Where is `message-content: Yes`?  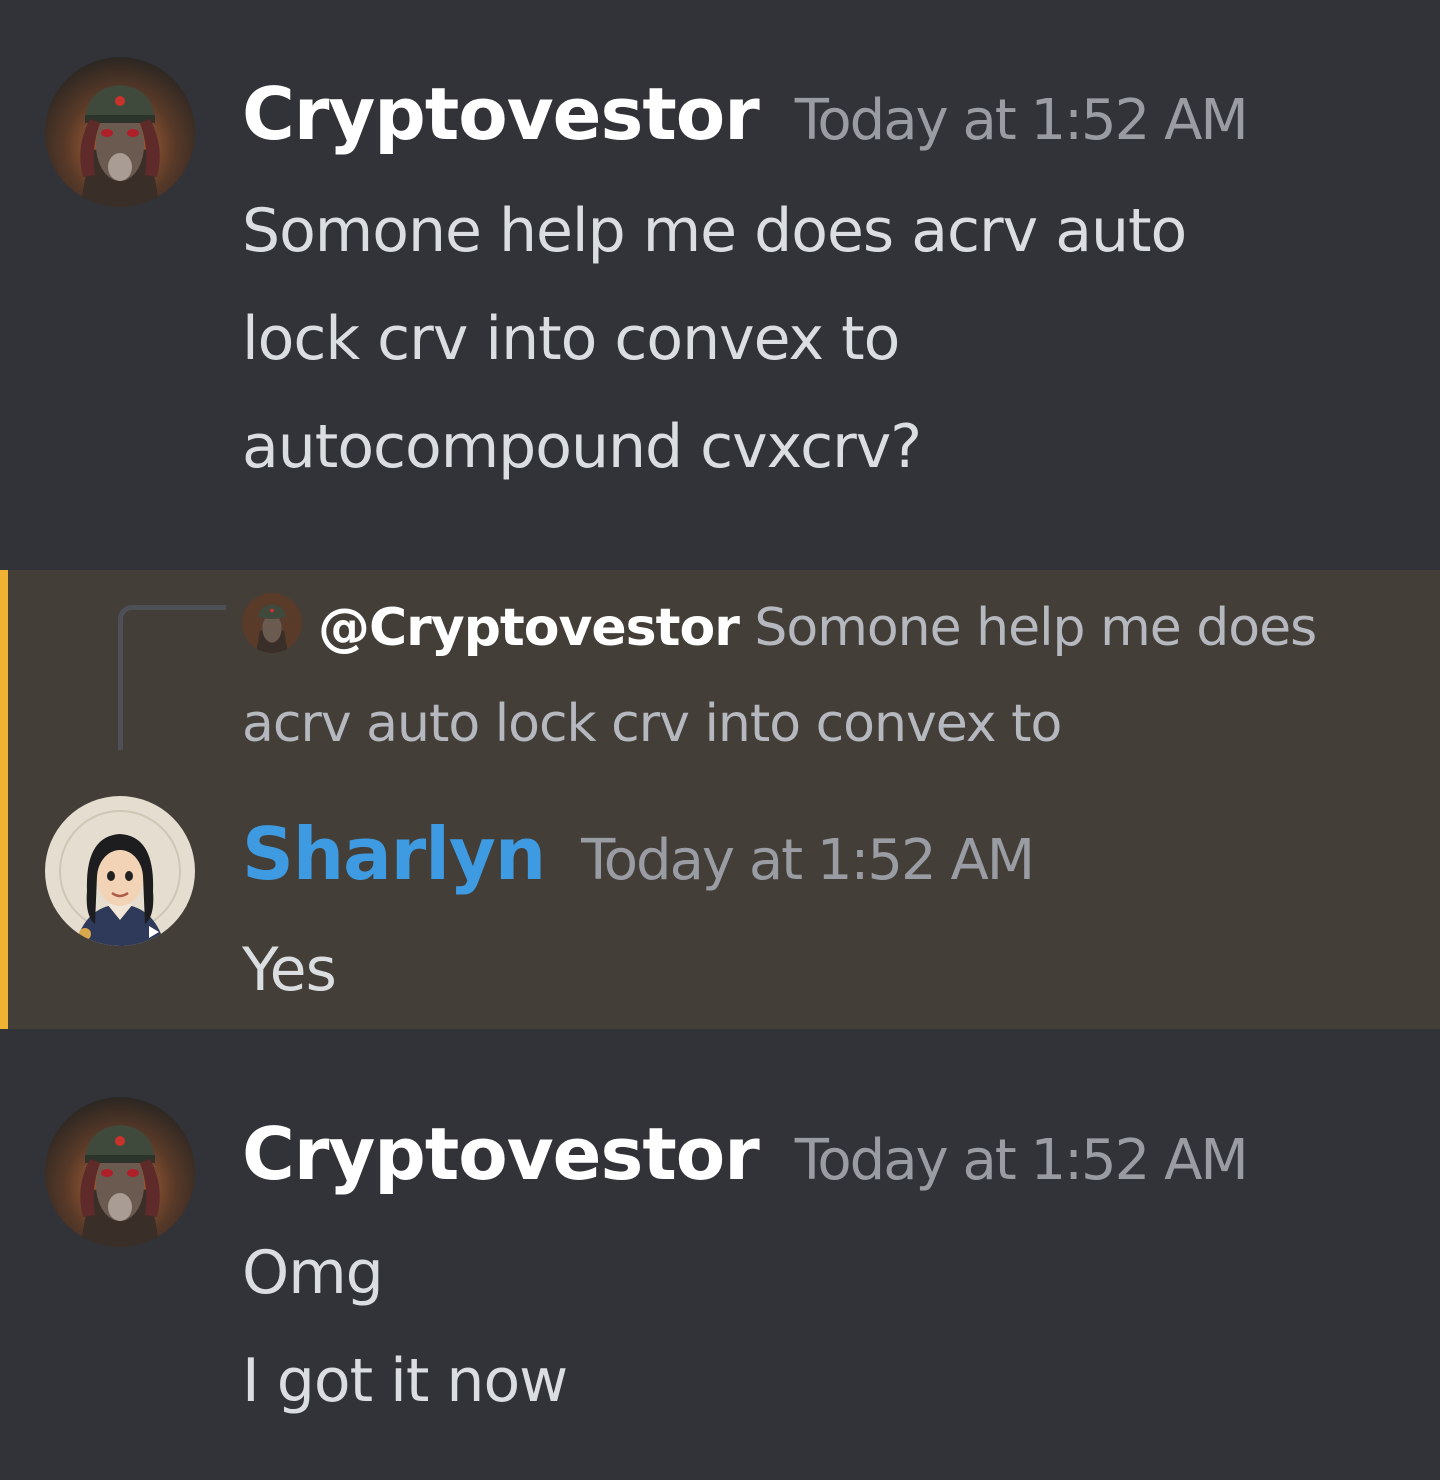
message-content: Yes is located at coordinates (289, 970).